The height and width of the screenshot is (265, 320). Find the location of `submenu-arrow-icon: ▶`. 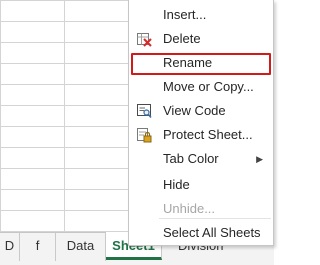

submenu-arrow-icon: ▶ is located at coordinates (259, 159).